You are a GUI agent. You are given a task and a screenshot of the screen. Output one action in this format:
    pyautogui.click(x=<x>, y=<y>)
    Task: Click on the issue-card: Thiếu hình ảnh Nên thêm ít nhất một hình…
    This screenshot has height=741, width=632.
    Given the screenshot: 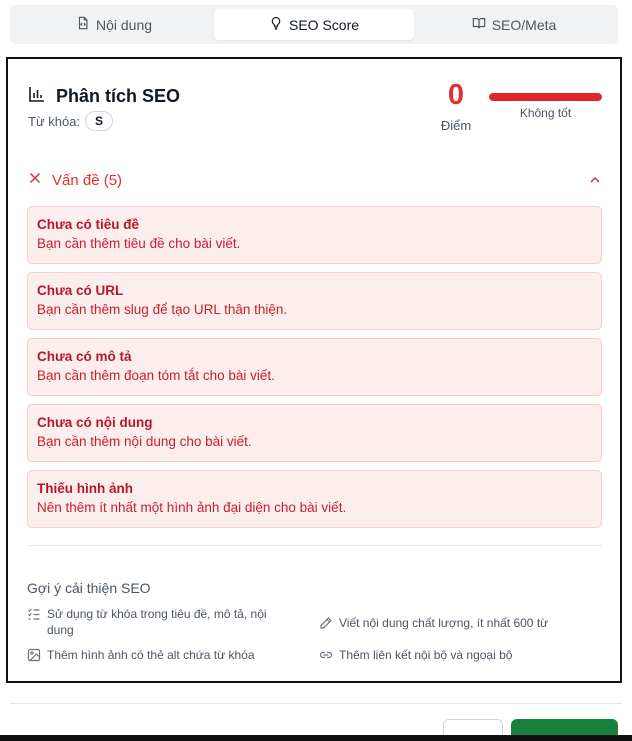 What is the action you would take?
    pyautogui.click(x=314, y=499)
    